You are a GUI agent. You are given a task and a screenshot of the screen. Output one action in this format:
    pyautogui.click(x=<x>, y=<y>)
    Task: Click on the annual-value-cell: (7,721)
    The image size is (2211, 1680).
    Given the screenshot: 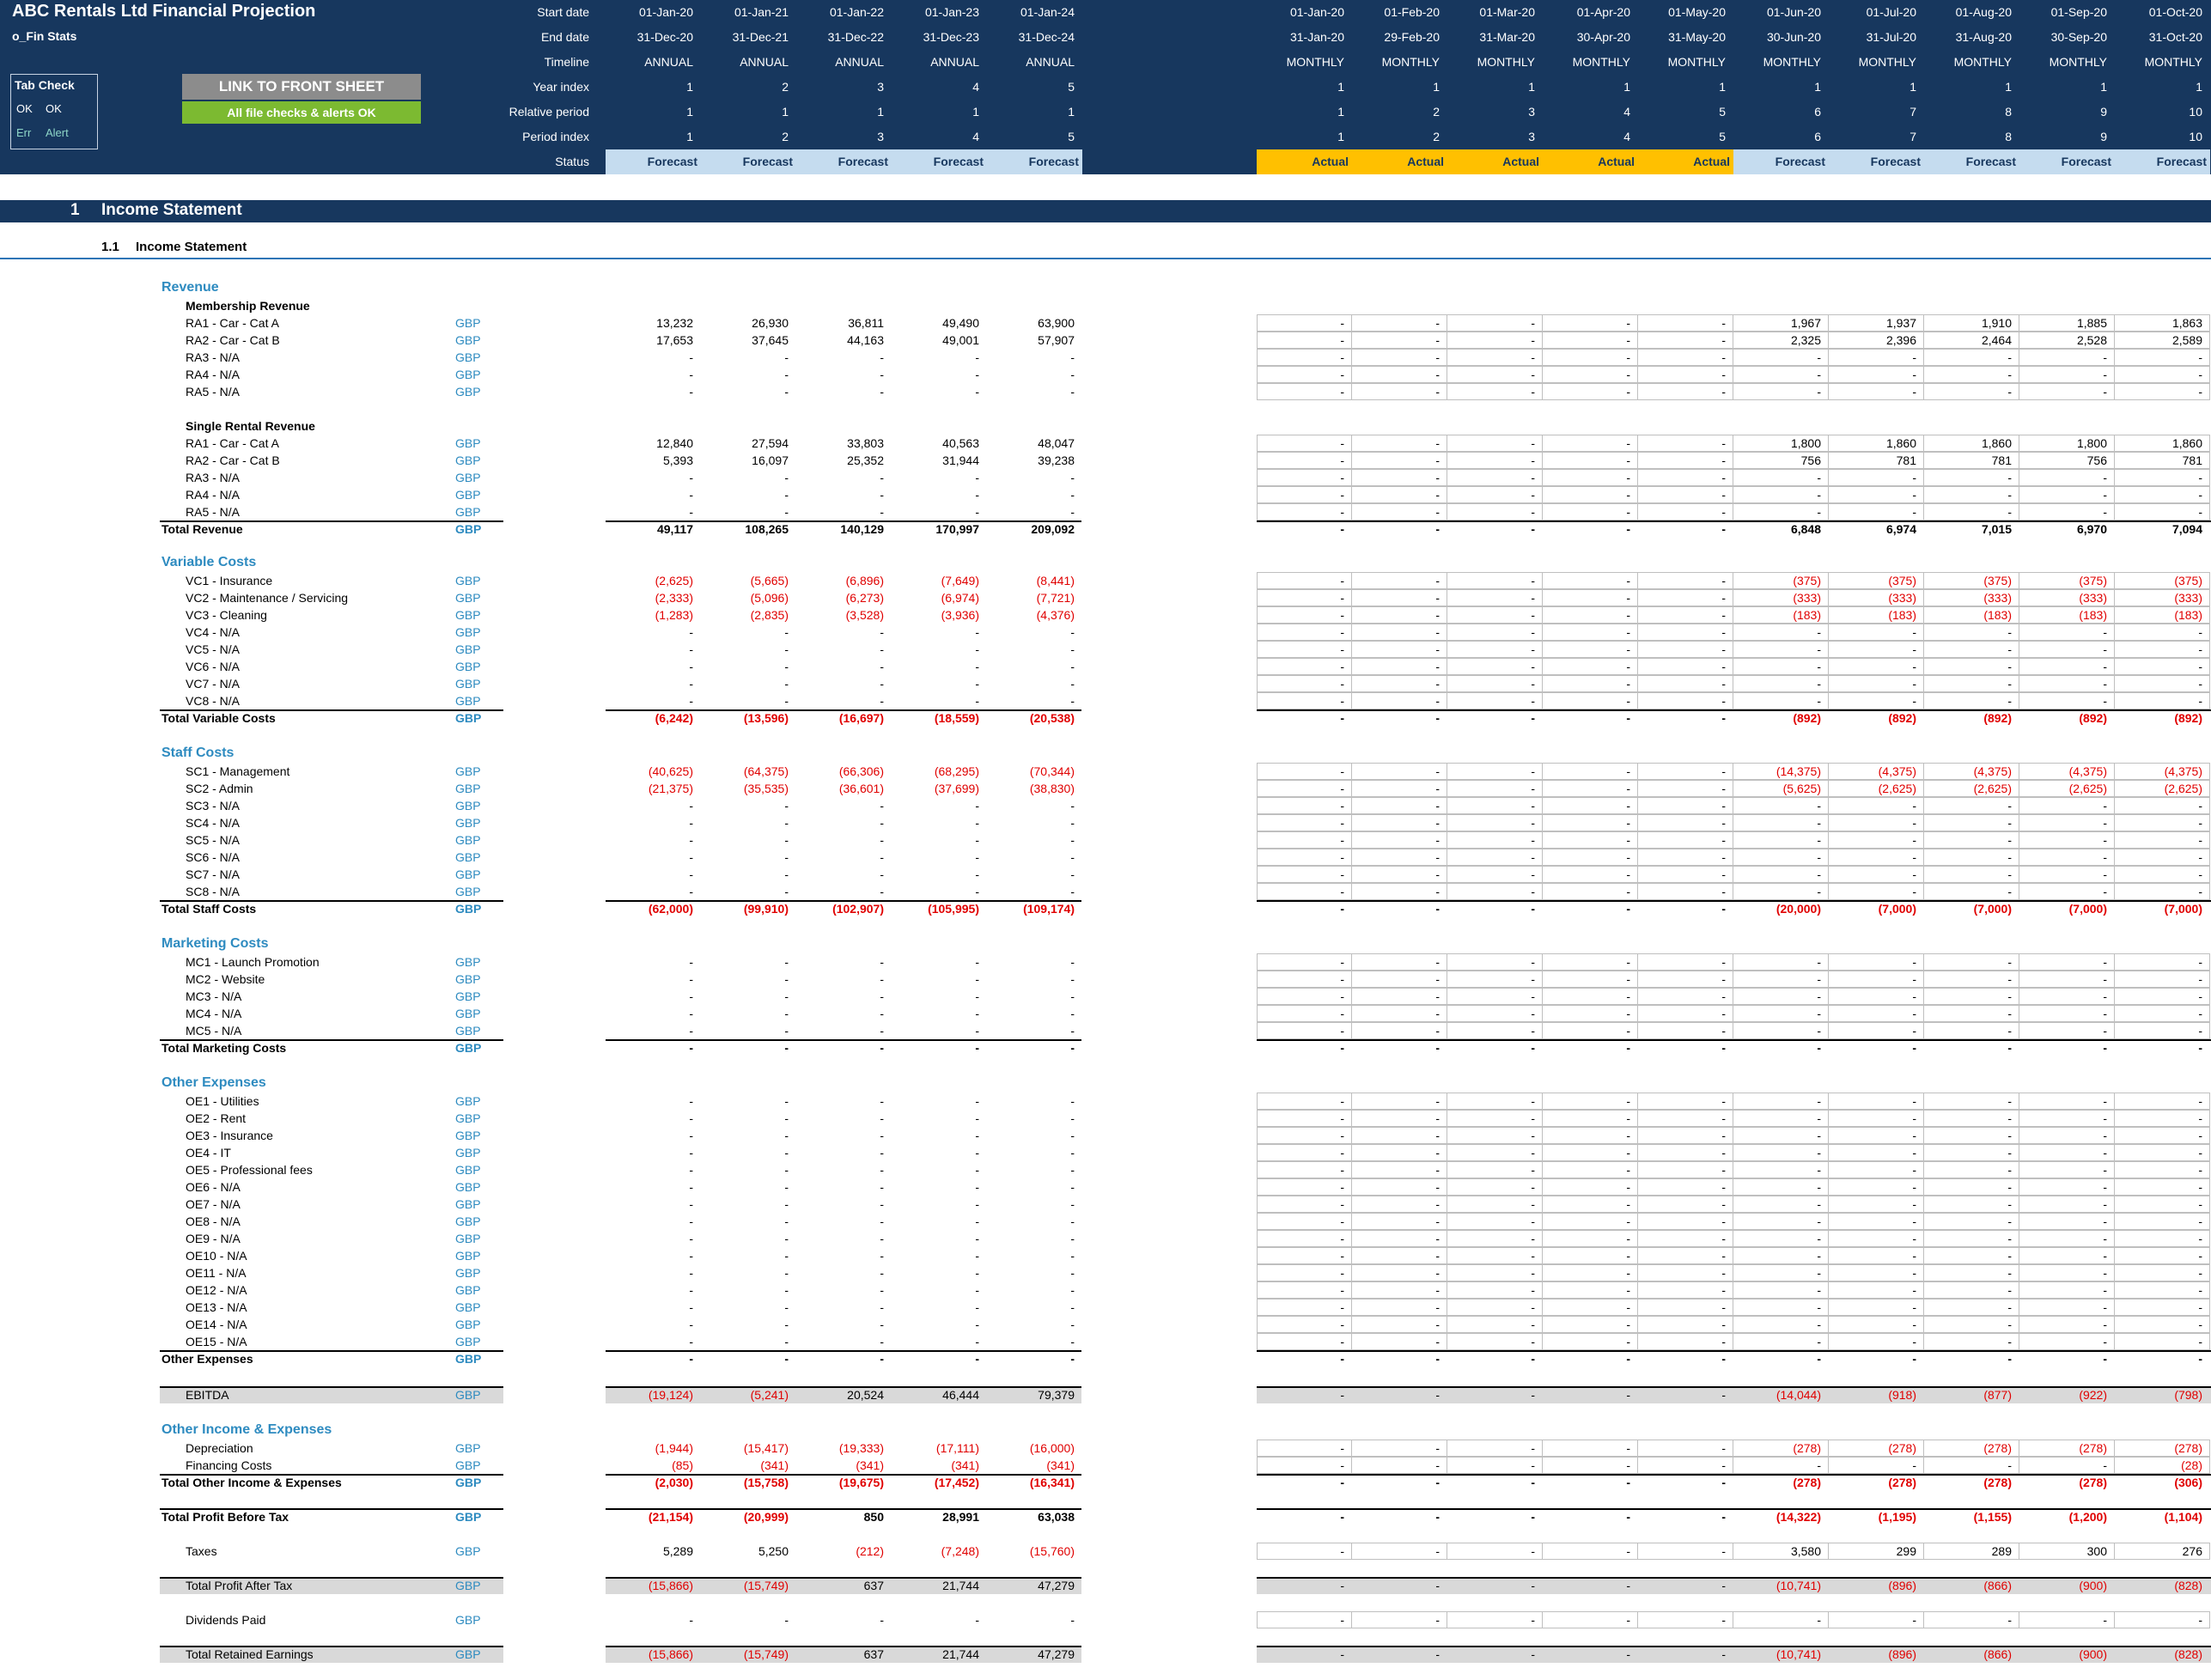 What is the action you would take?
    pyautogui.click(x=1033, y=598)
    